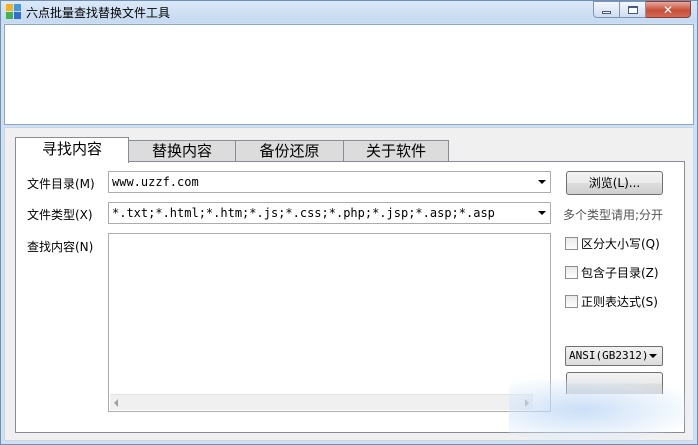 Image resolution: width=698 pixels, height=445 pixels. Describe the element at coordinates (72, 150) in the screenshot. I see `tab-find: 寻找内容` at that location.